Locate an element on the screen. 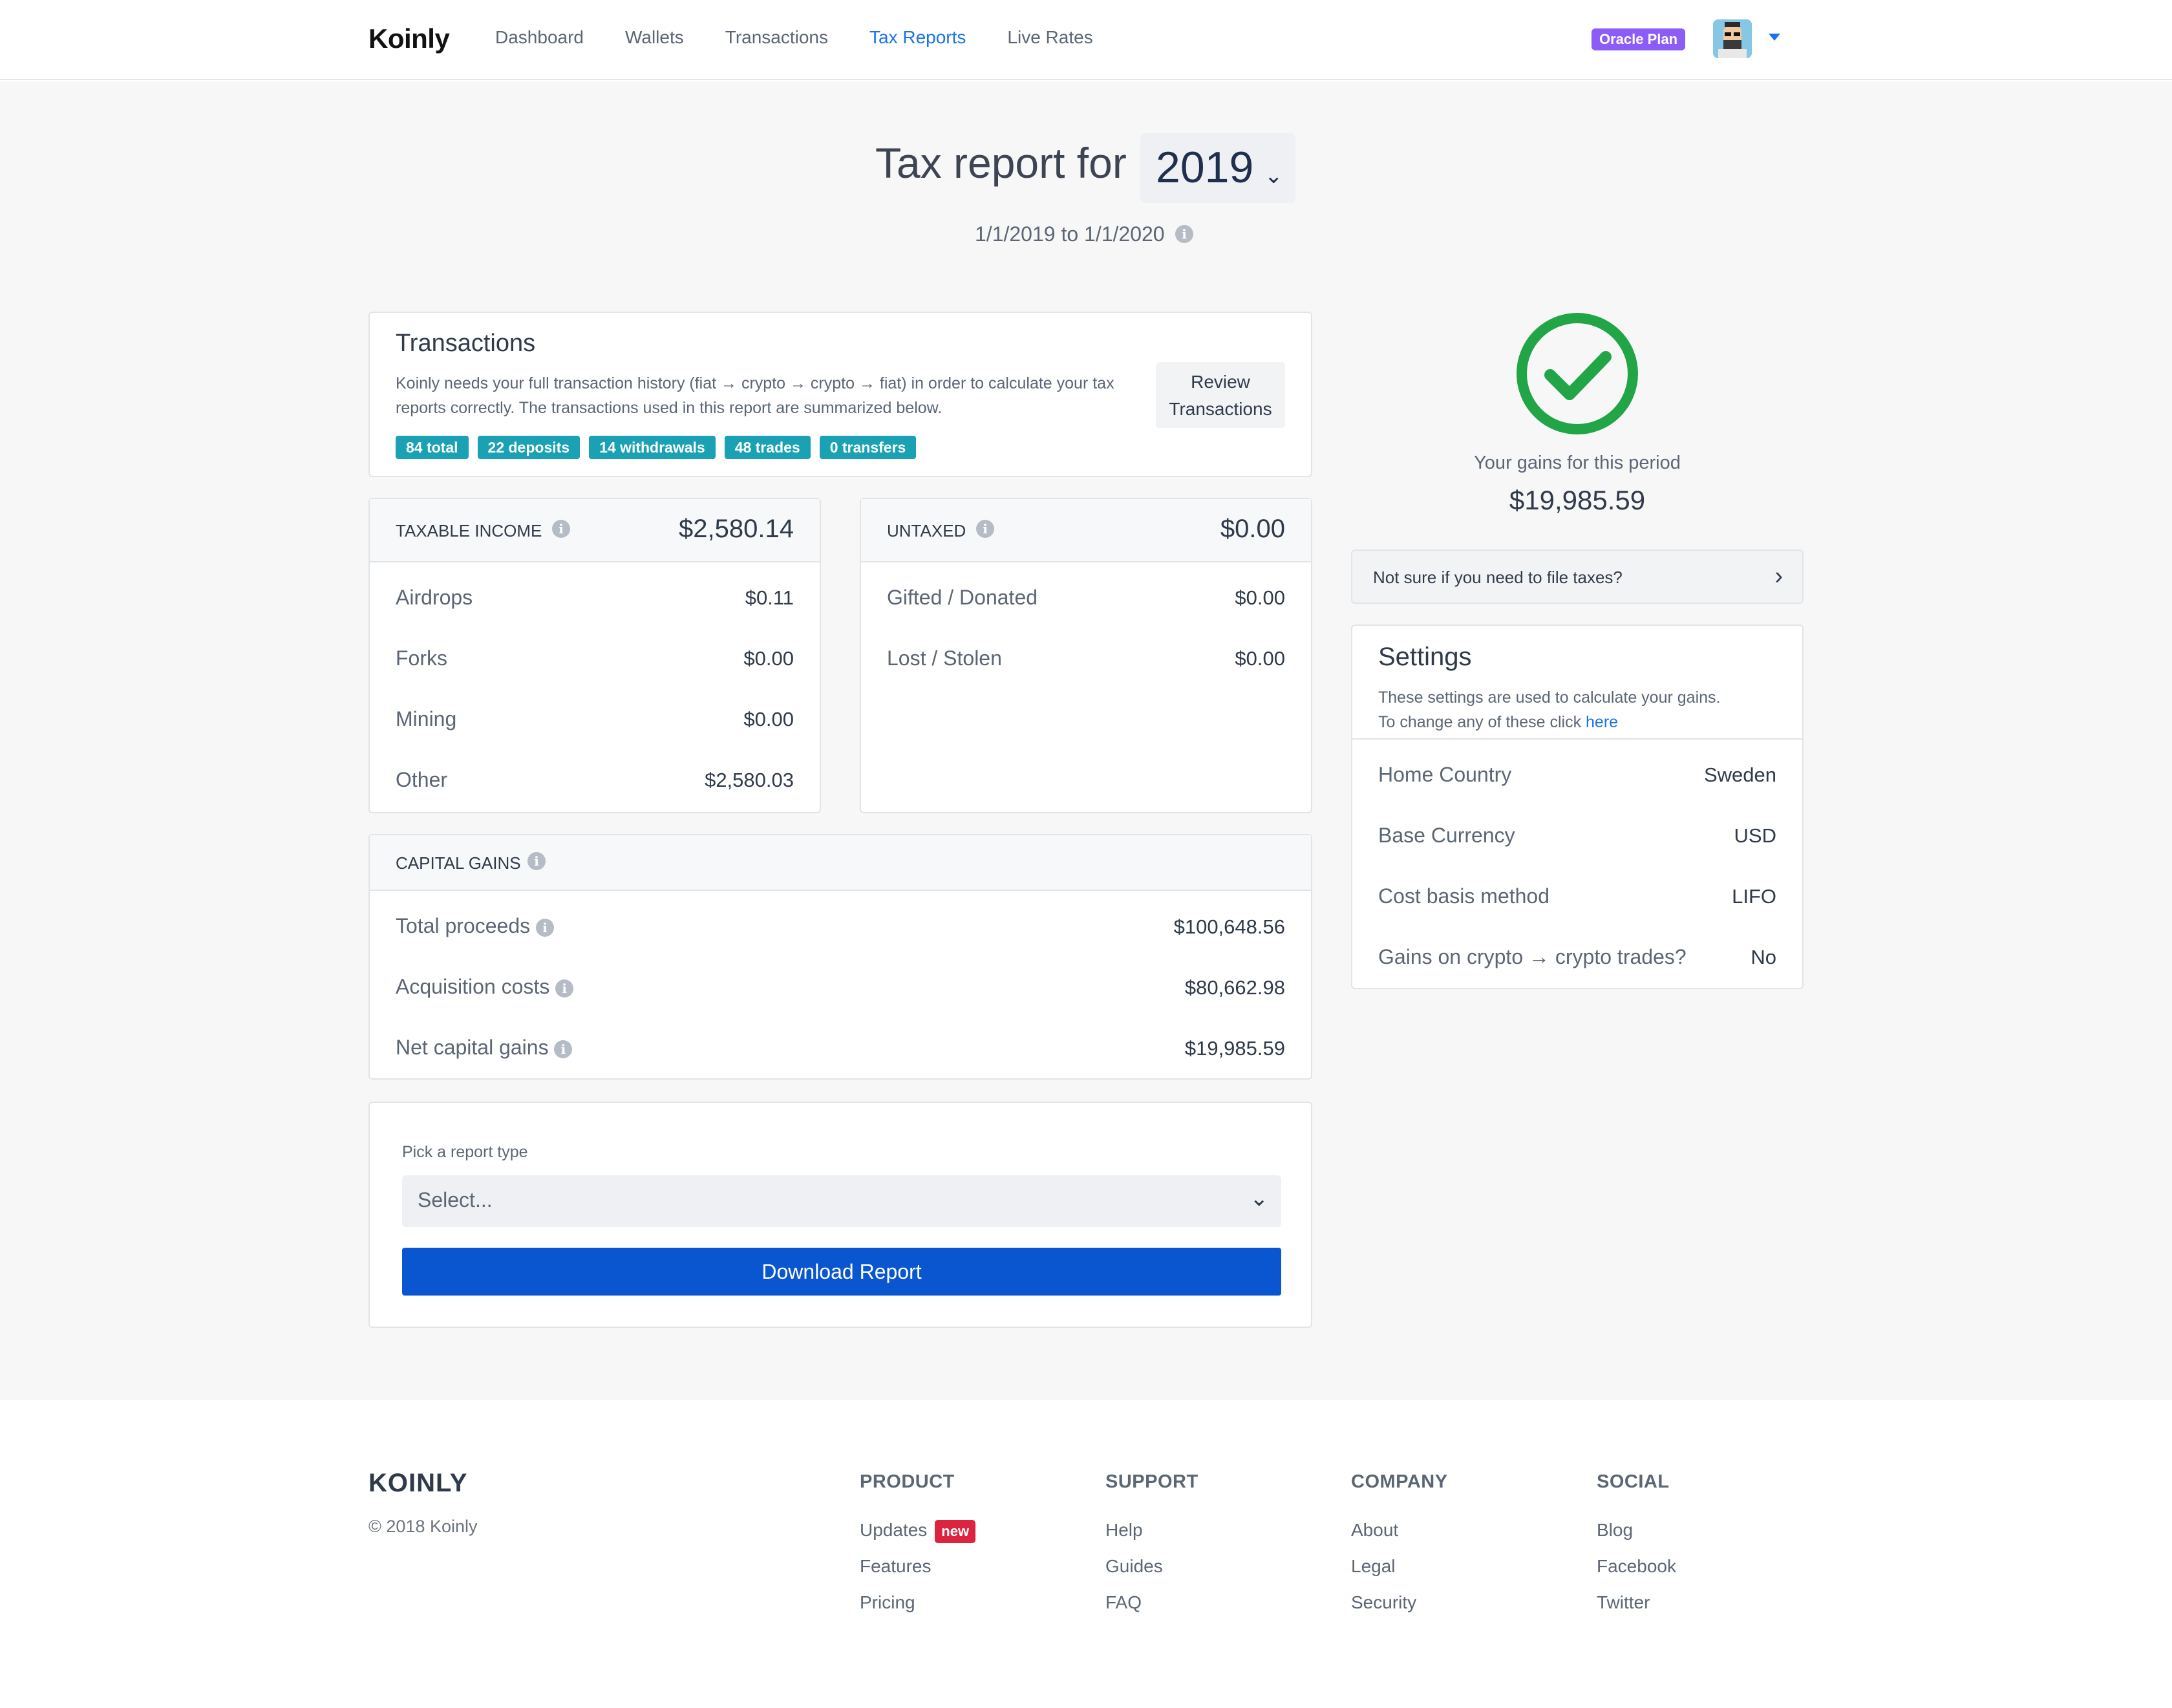 Image resolution: width=2172 pixels, height=1708 pixels. footer-link-updates: Updates new is located at coordinates (918, 1530).